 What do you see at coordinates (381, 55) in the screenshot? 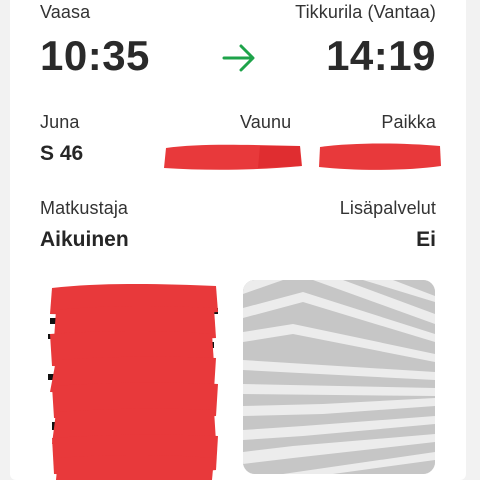
I see `arrival-time: 14:19` at bounding box center [381, 55].